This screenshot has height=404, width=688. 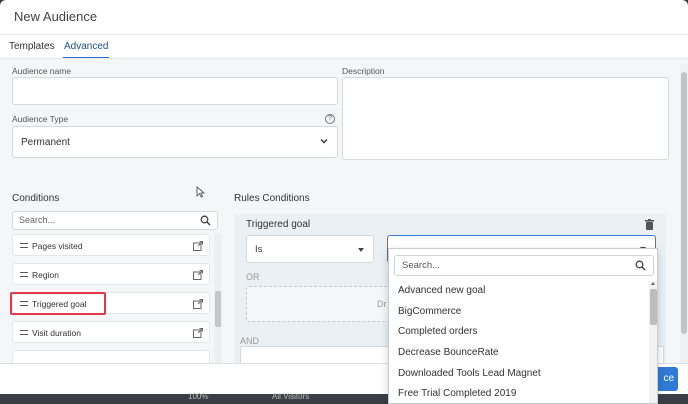 I want to click on caret-down-icon, so click(x=361, y=250).